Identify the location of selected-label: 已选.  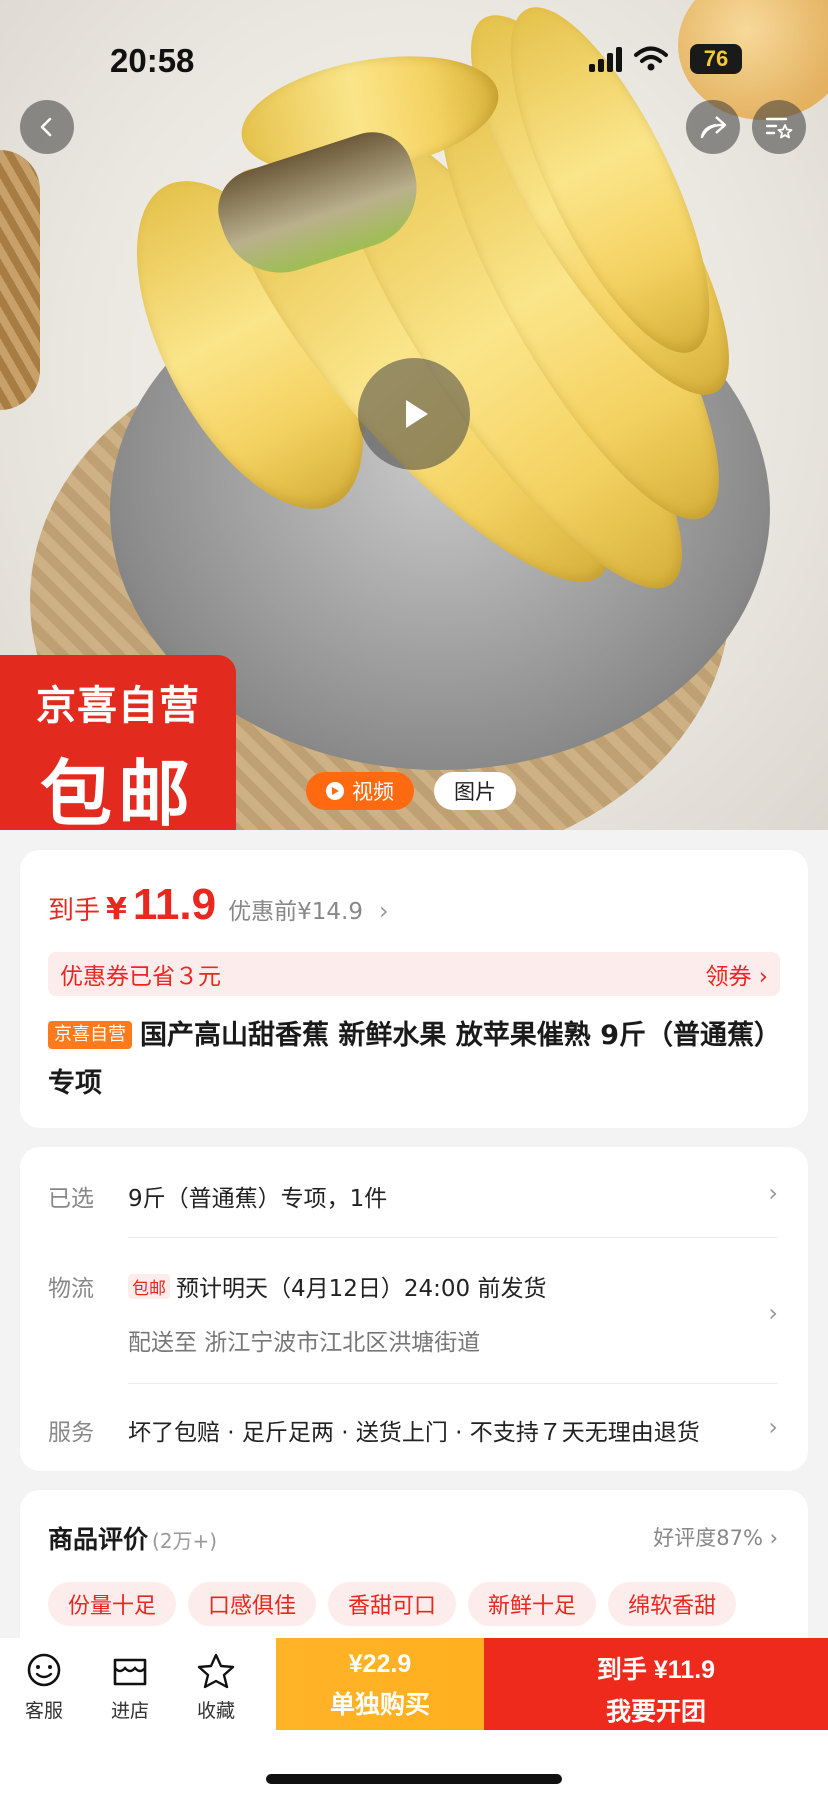
(71, 1199).